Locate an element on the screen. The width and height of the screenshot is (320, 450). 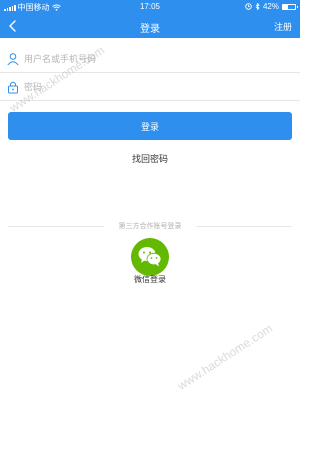
username-row is located at coordinates (150, 59).